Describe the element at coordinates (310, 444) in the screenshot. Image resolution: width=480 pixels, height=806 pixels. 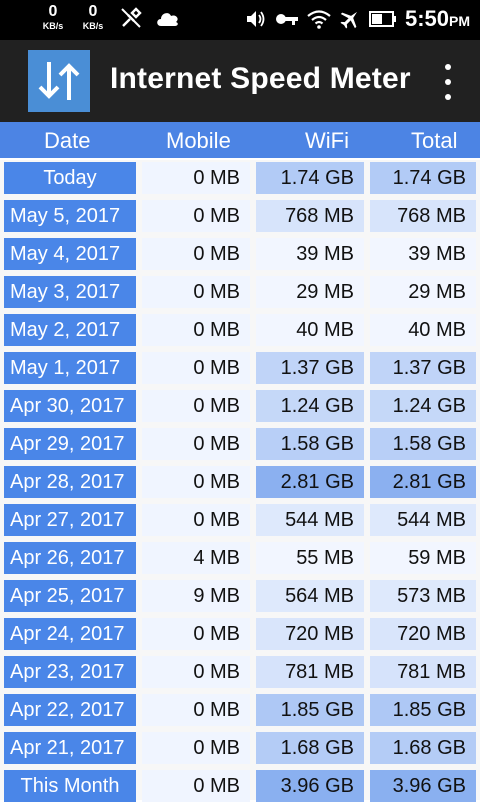
I see `wifi-cell: 1.58 GB` at that location.